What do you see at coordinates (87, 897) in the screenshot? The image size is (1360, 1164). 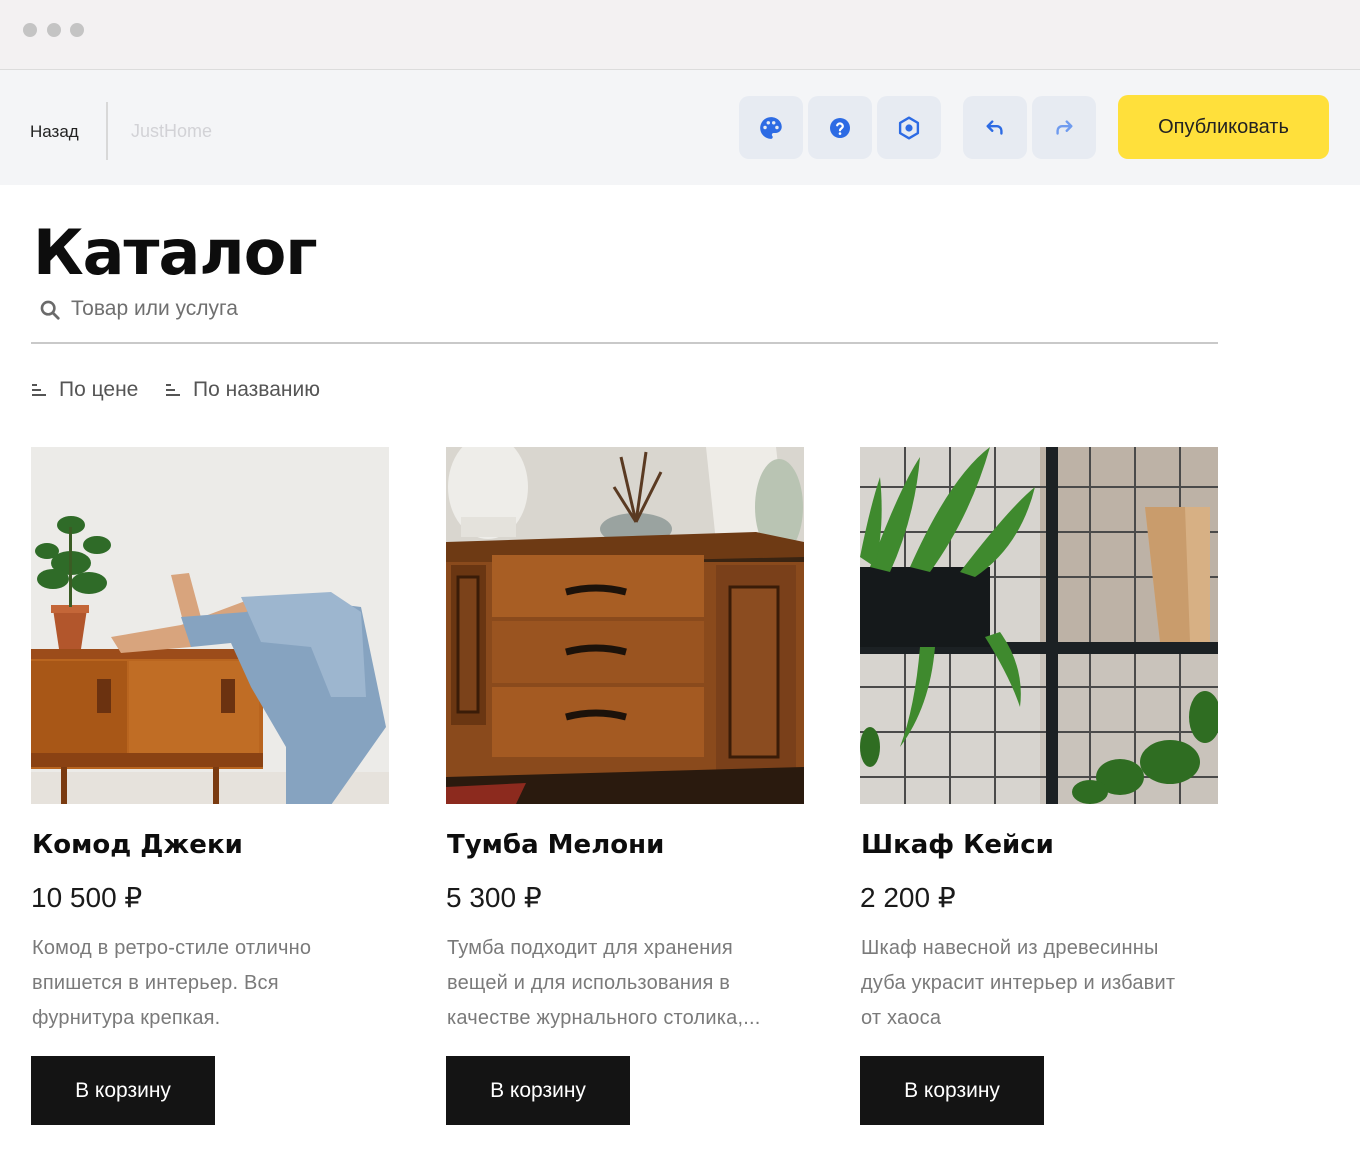 I see `product-price: 10 500 ₽` at bounding box center [87, 897].